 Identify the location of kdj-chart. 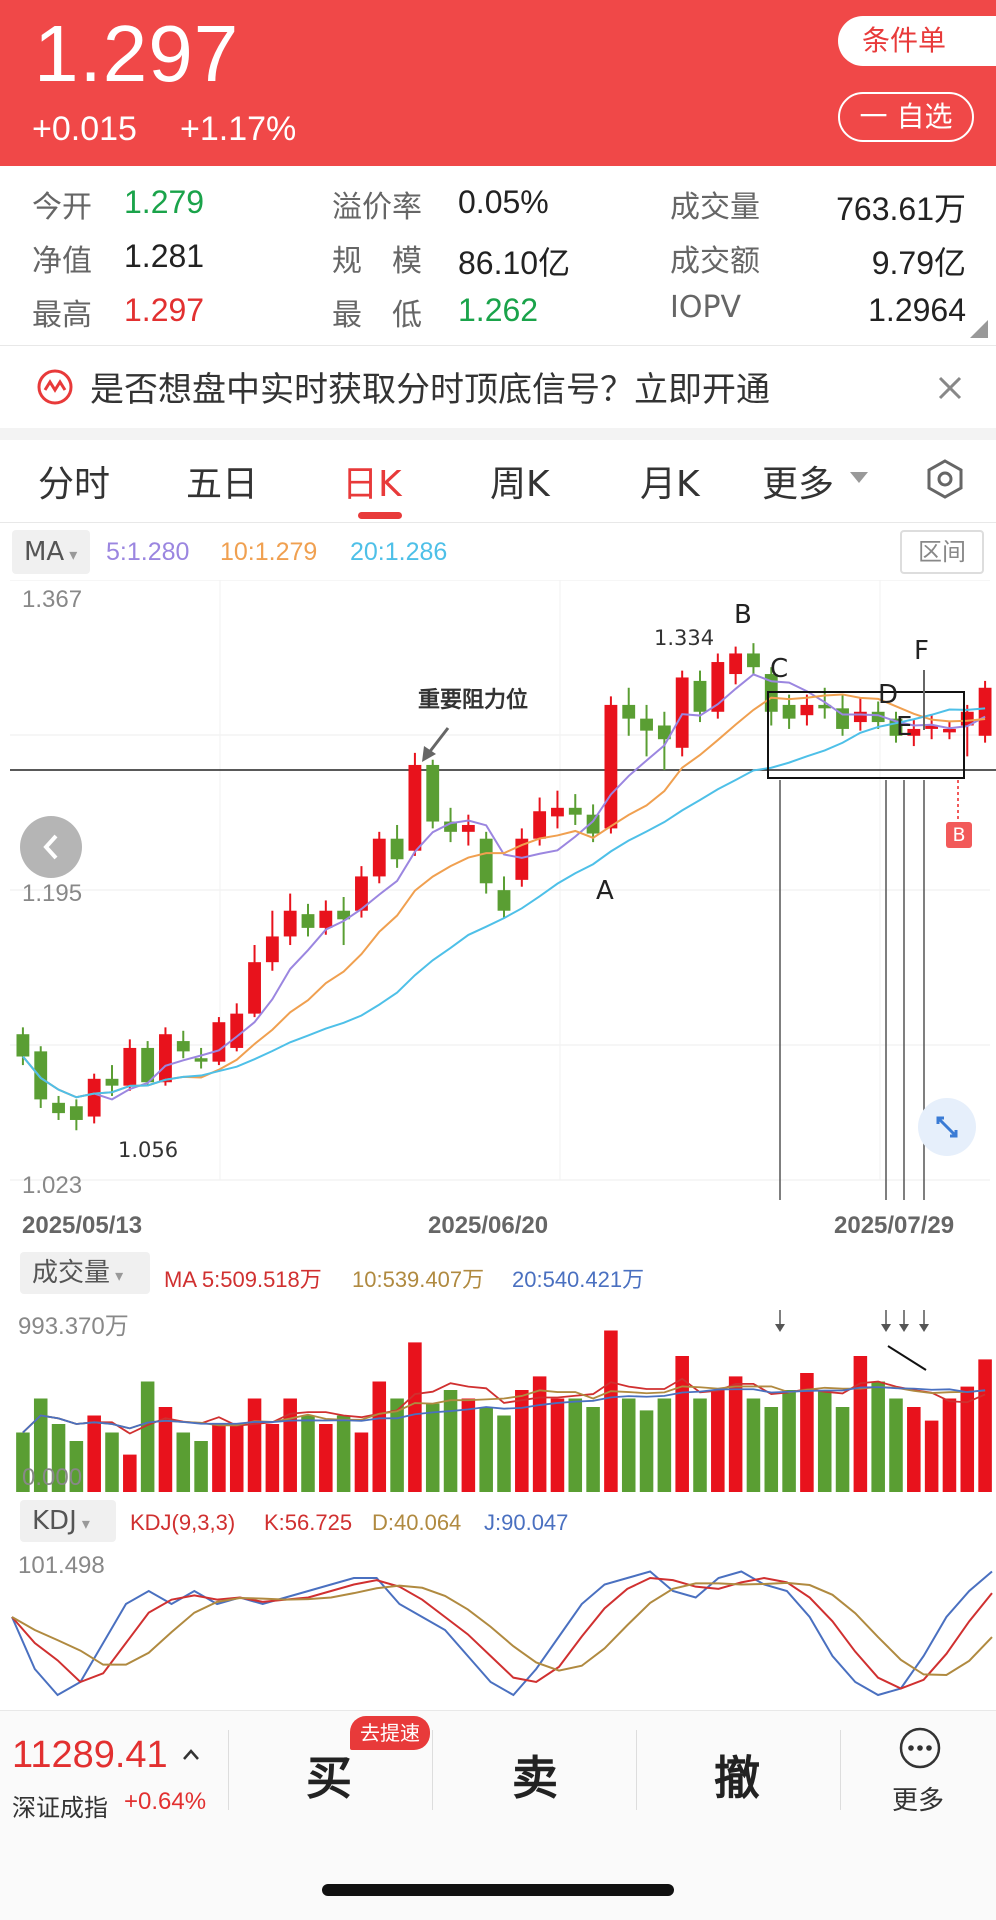
(498, 1627).